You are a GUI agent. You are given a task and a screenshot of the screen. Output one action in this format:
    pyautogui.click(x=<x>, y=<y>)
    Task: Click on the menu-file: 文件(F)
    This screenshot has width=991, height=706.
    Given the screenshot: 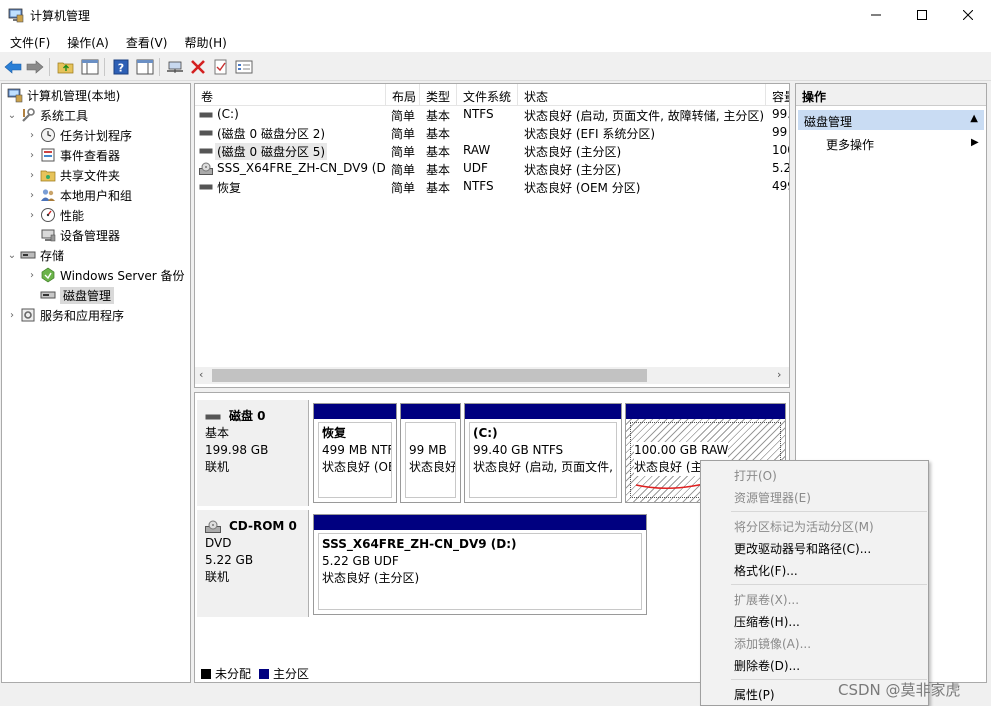 What is the action you would take?
    pyautogui.click(x=28, y=41)
    